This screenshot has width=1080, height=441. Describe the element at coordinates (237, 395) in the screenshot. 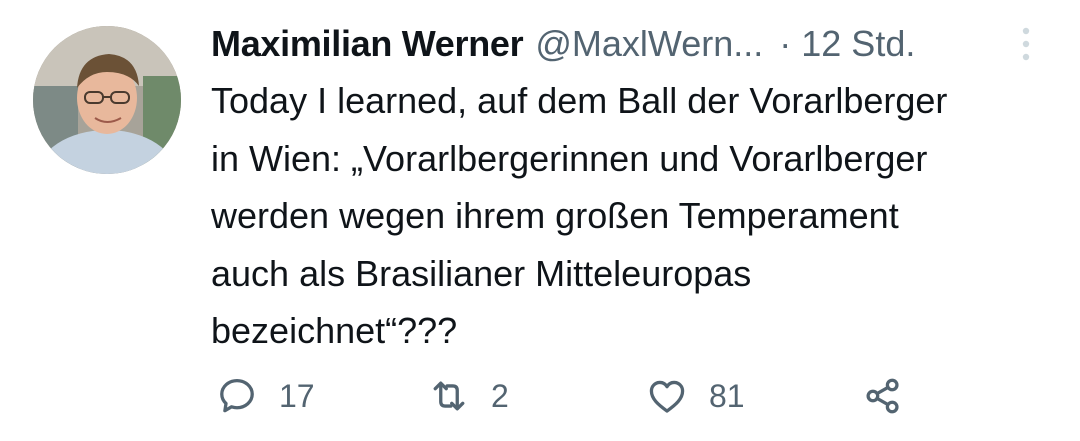

I see `reply-icon` at that location.